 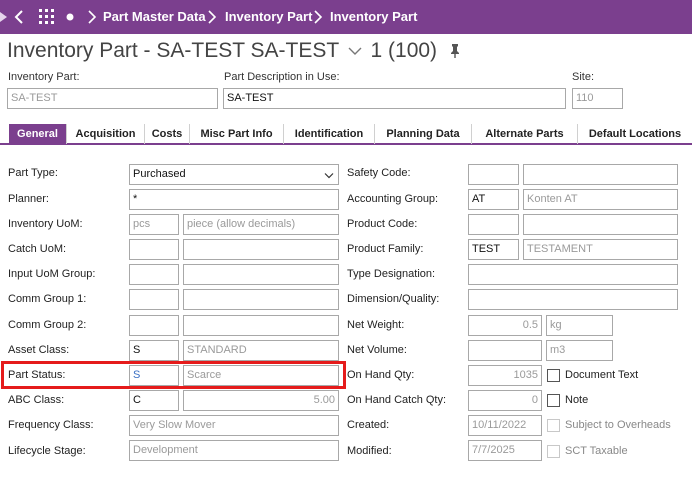 What do you see at coordinates (70, 17) in the screenshot?
I see `home-dot-icon` at bounding box center [70, 17].